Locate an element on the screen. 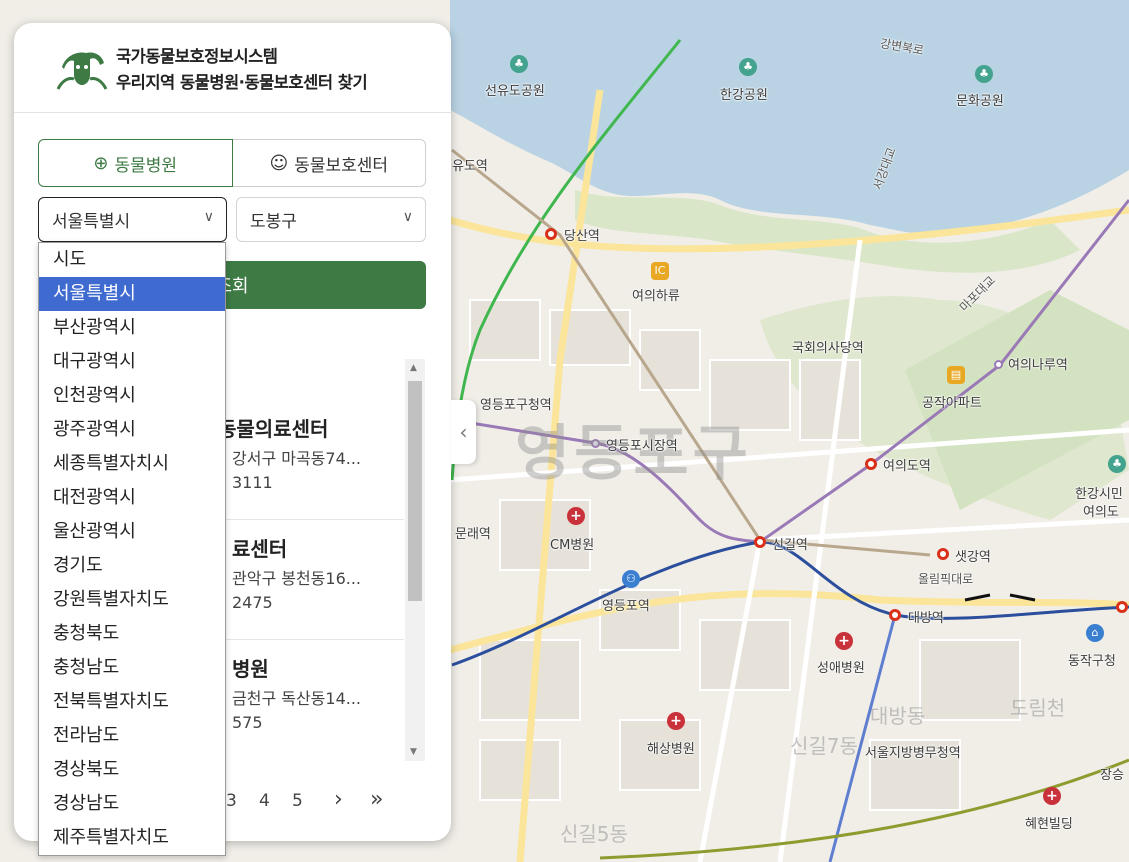  category-tabs: ⊕ 동물병원 ☺ 동물보호센터 is located at coordinates (232, 163).